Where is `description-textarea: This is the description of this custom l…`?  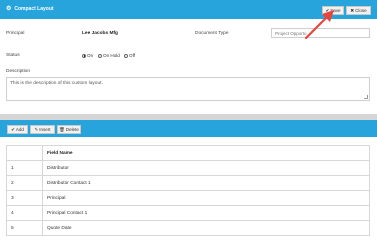 description-textarea: This is the description of this custom l… is located at coordinates (188, 89).